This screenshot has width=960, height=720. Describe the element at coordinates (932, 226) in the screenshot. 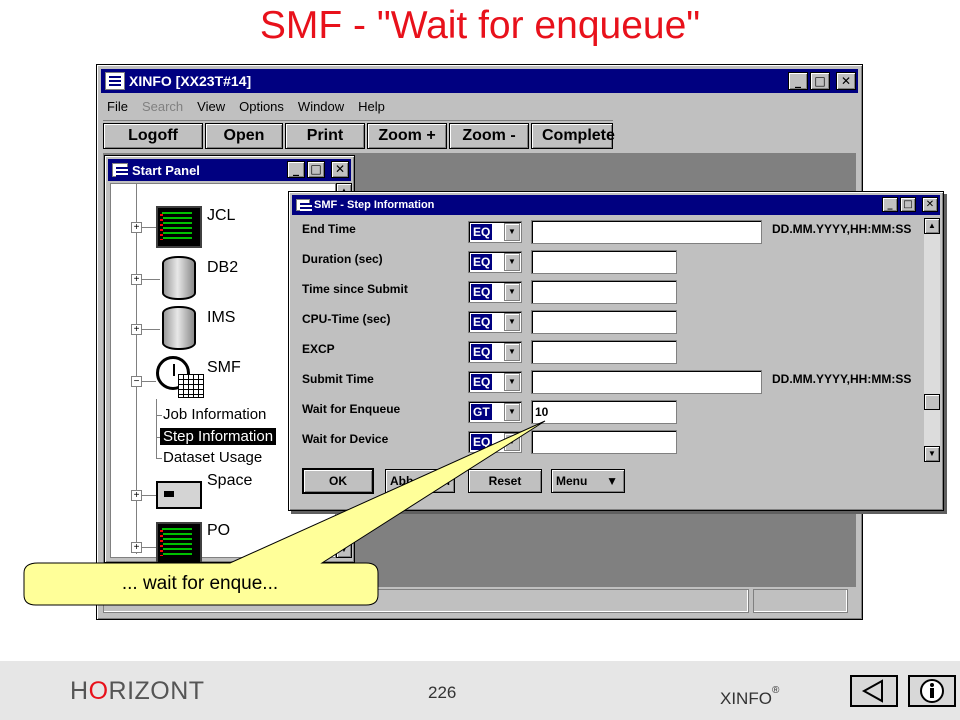

I see `dialog-scroll-up: ▲` at that location.